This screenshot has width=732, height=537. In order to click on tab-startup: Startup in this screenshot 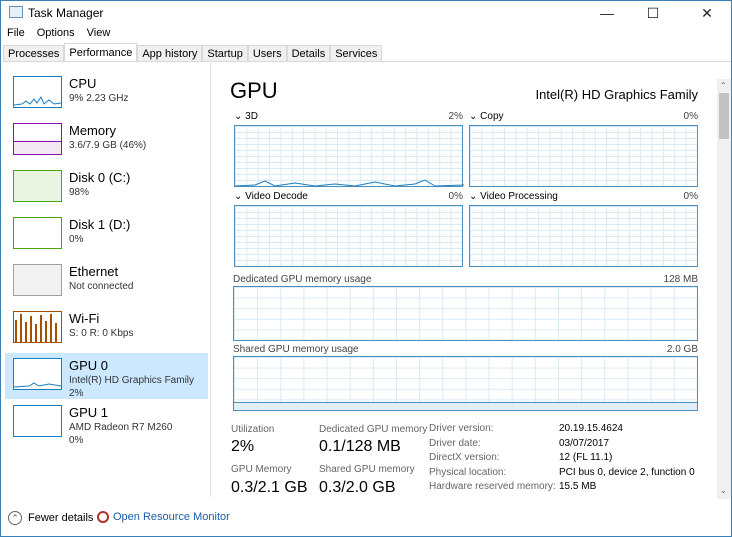, I will do `click(225, 53)`.